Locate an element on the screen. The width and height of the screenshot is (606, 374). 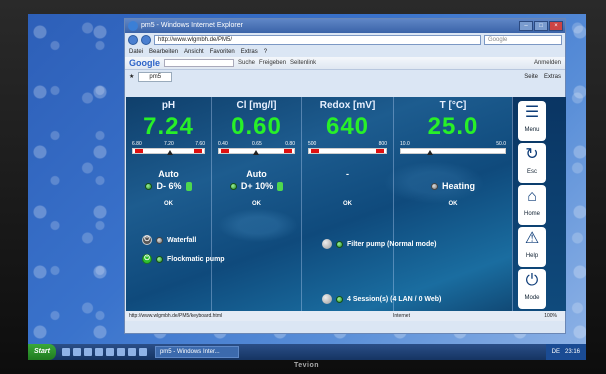
ph-panel: pH 7.24 6.80 7.20 7.60 Auto D- 6% OK is located at coordinates (169, 204).